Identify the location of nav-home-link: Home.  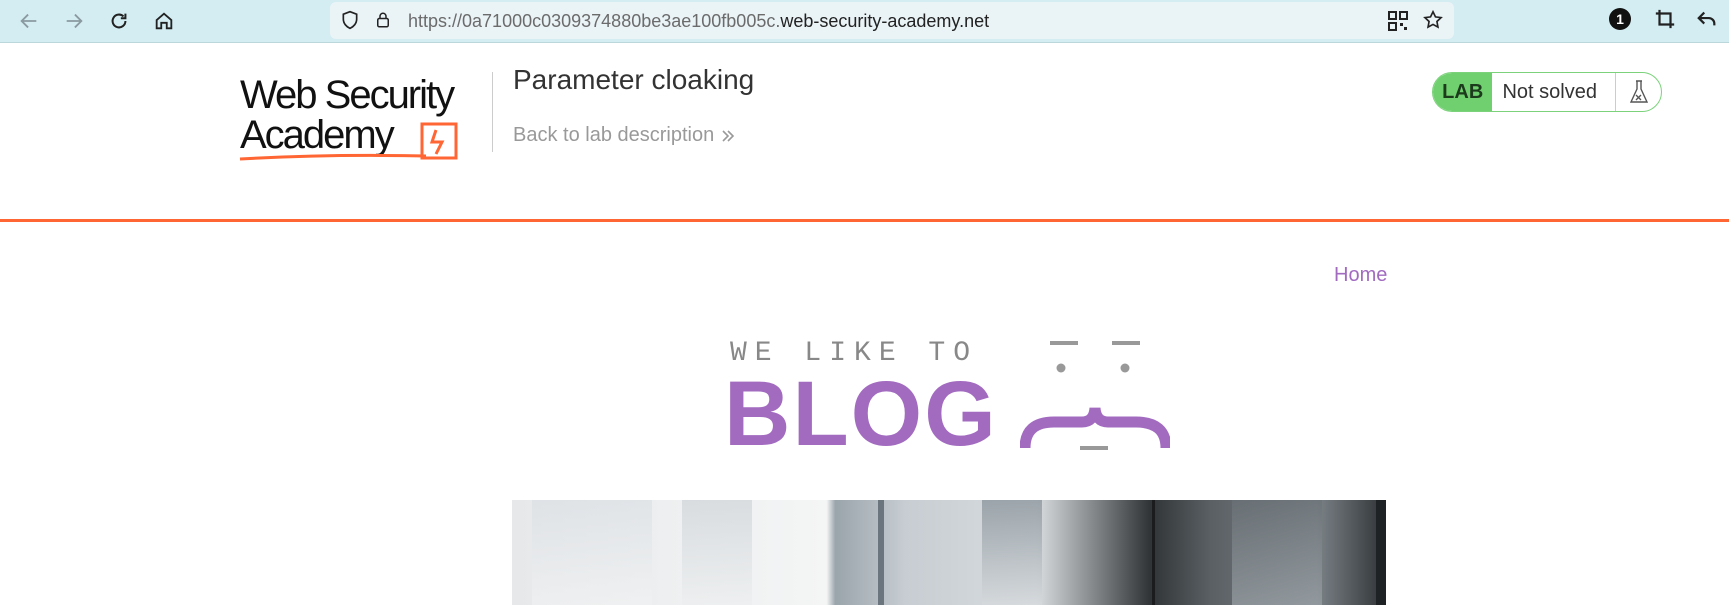
(1360, 275).